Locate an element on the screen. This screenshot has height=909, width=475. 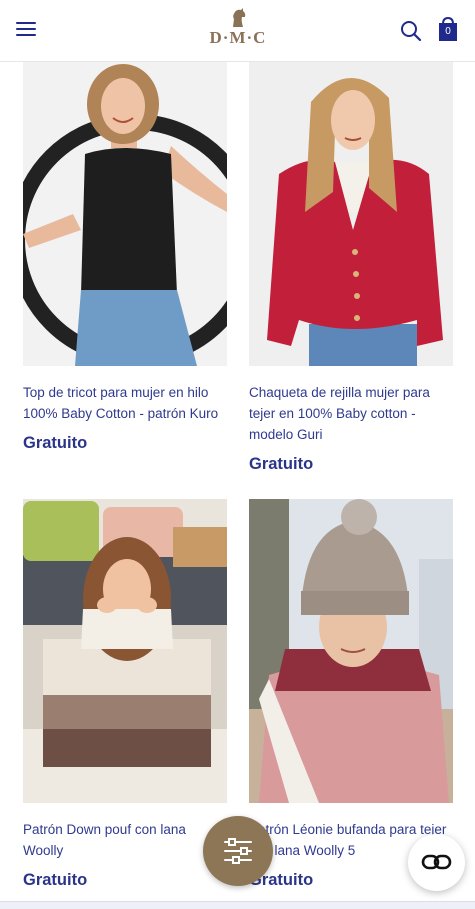
product-title: Patrón Down pouf con lana Woolly is located at coordinates (125, 840).